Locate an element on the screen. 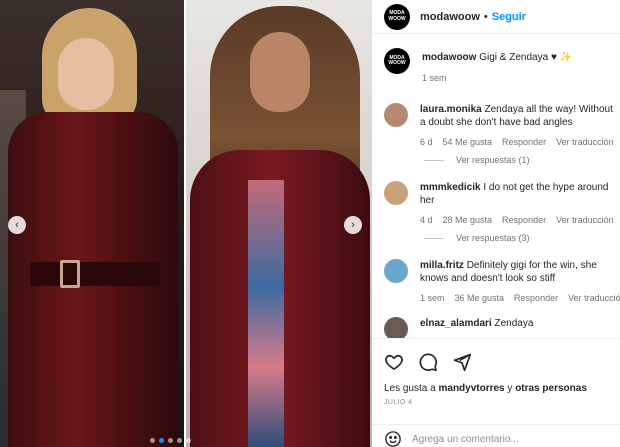 The image size is (620, 447). comment-username: mmmkedicik is located at coordinates (450, 187).